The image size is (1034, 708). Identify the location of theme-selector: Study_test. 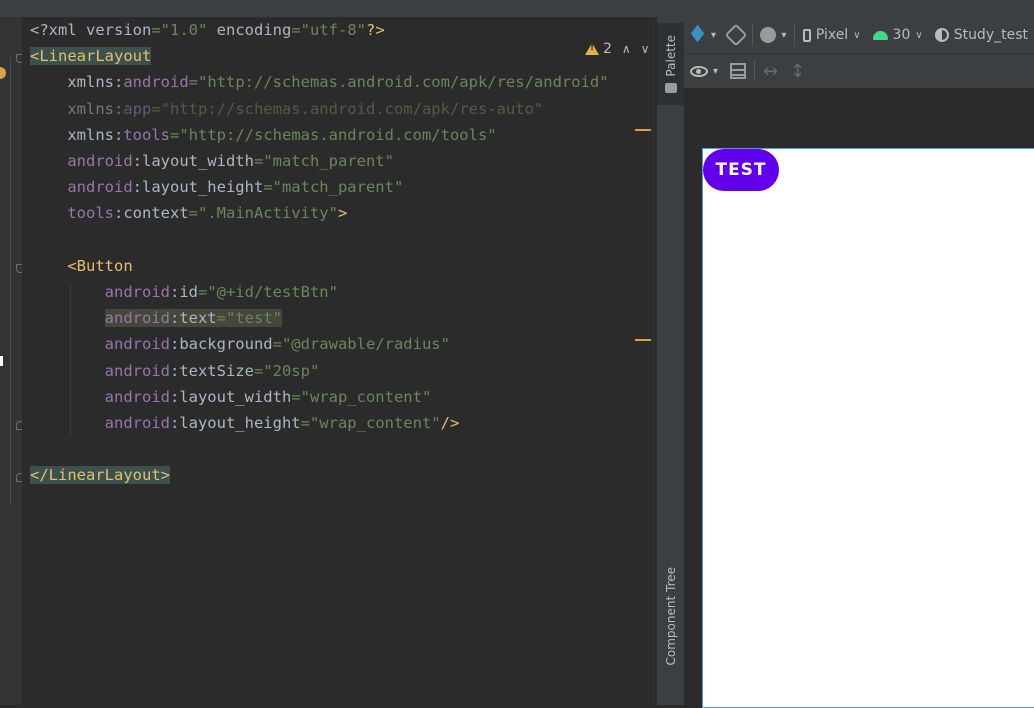
(981, 35).